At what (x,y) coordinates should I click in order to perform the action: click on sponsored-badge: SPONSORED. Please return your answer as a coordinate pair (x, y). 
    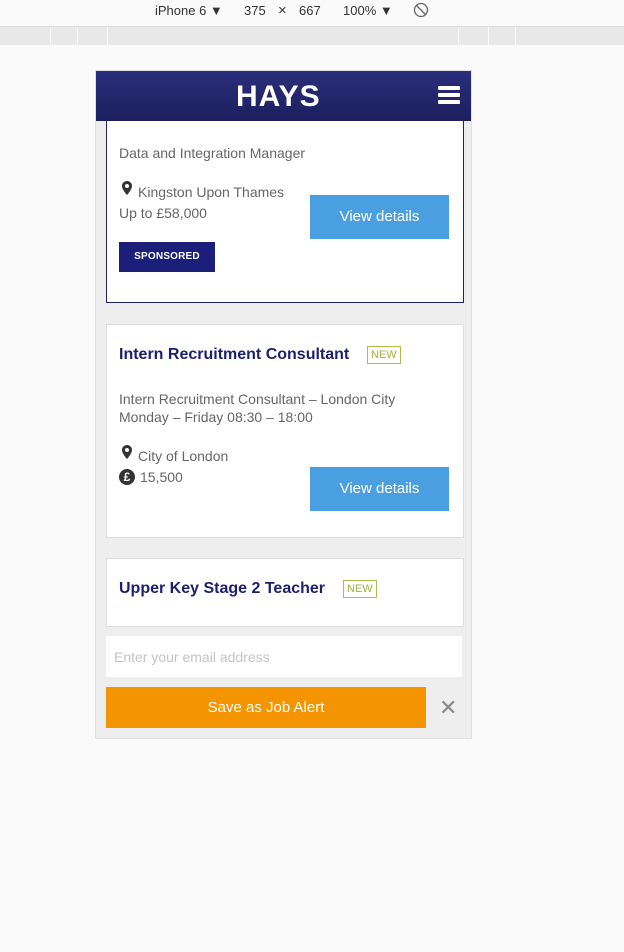
    Looking at the image, I should click on (167, 257).